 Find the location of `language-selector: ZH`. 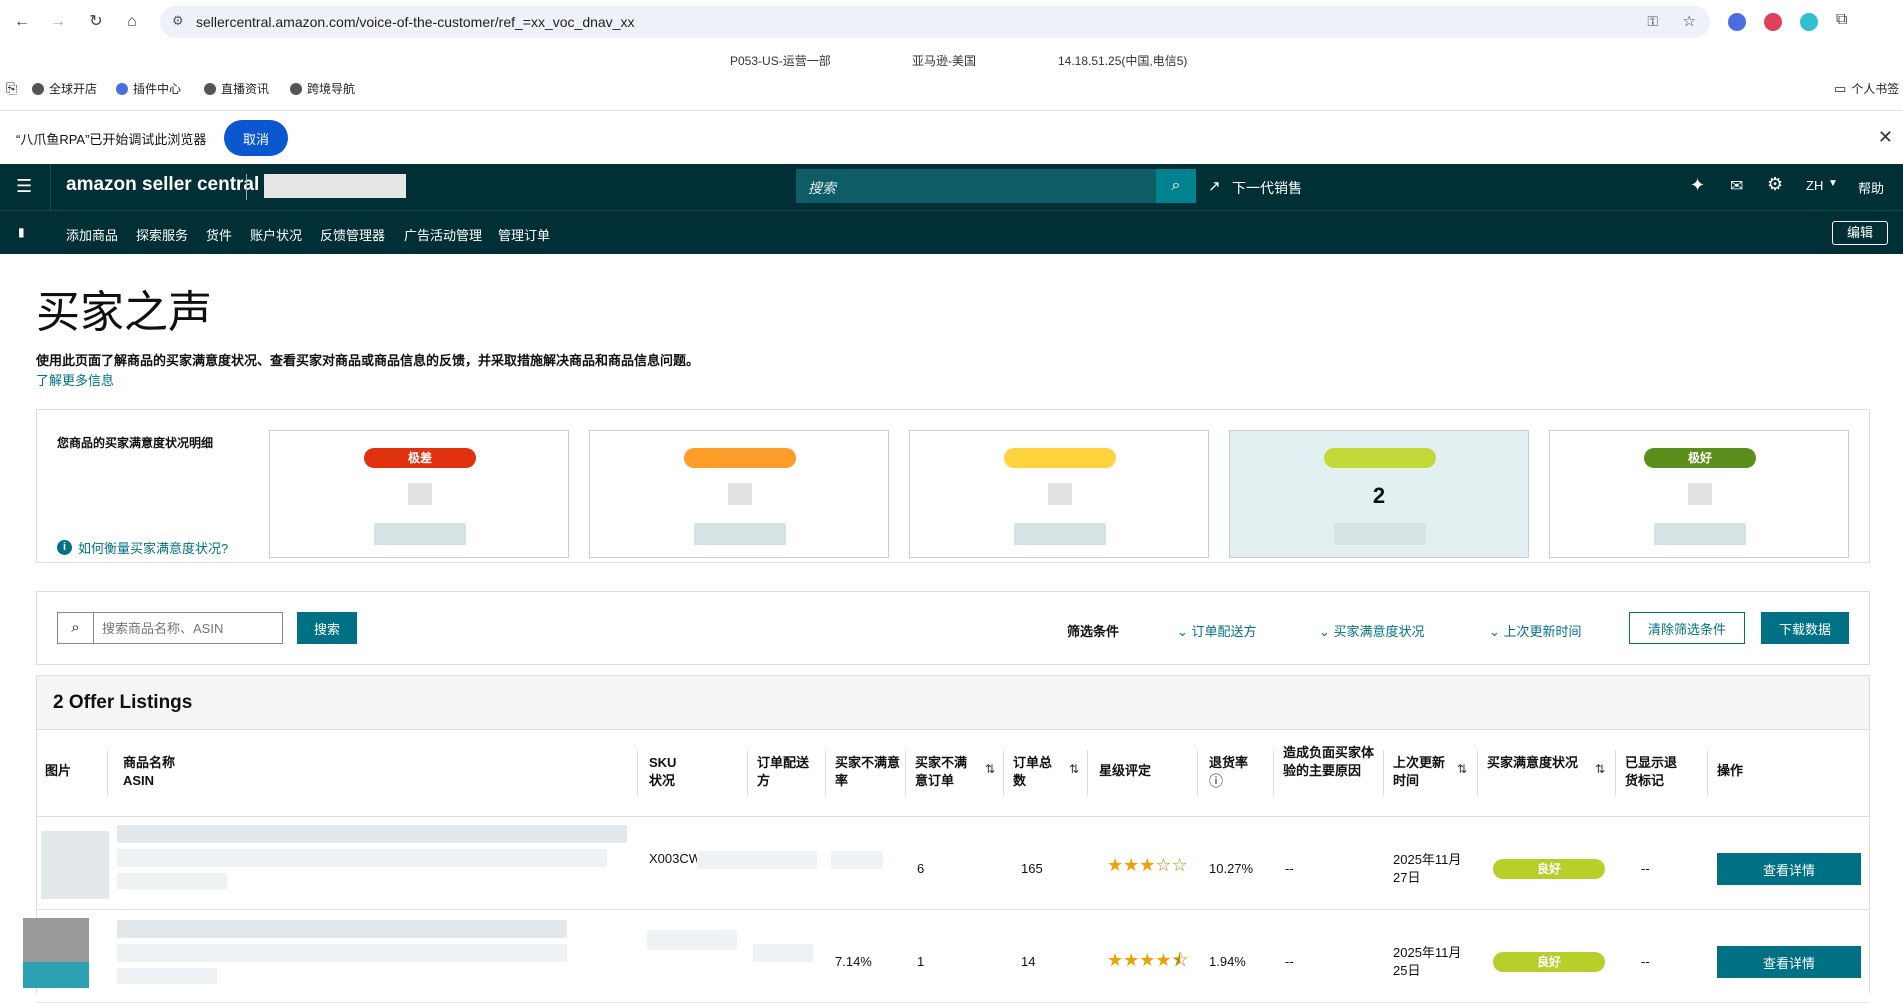

language-selector: ZH is located at coordinates (1814, 185).